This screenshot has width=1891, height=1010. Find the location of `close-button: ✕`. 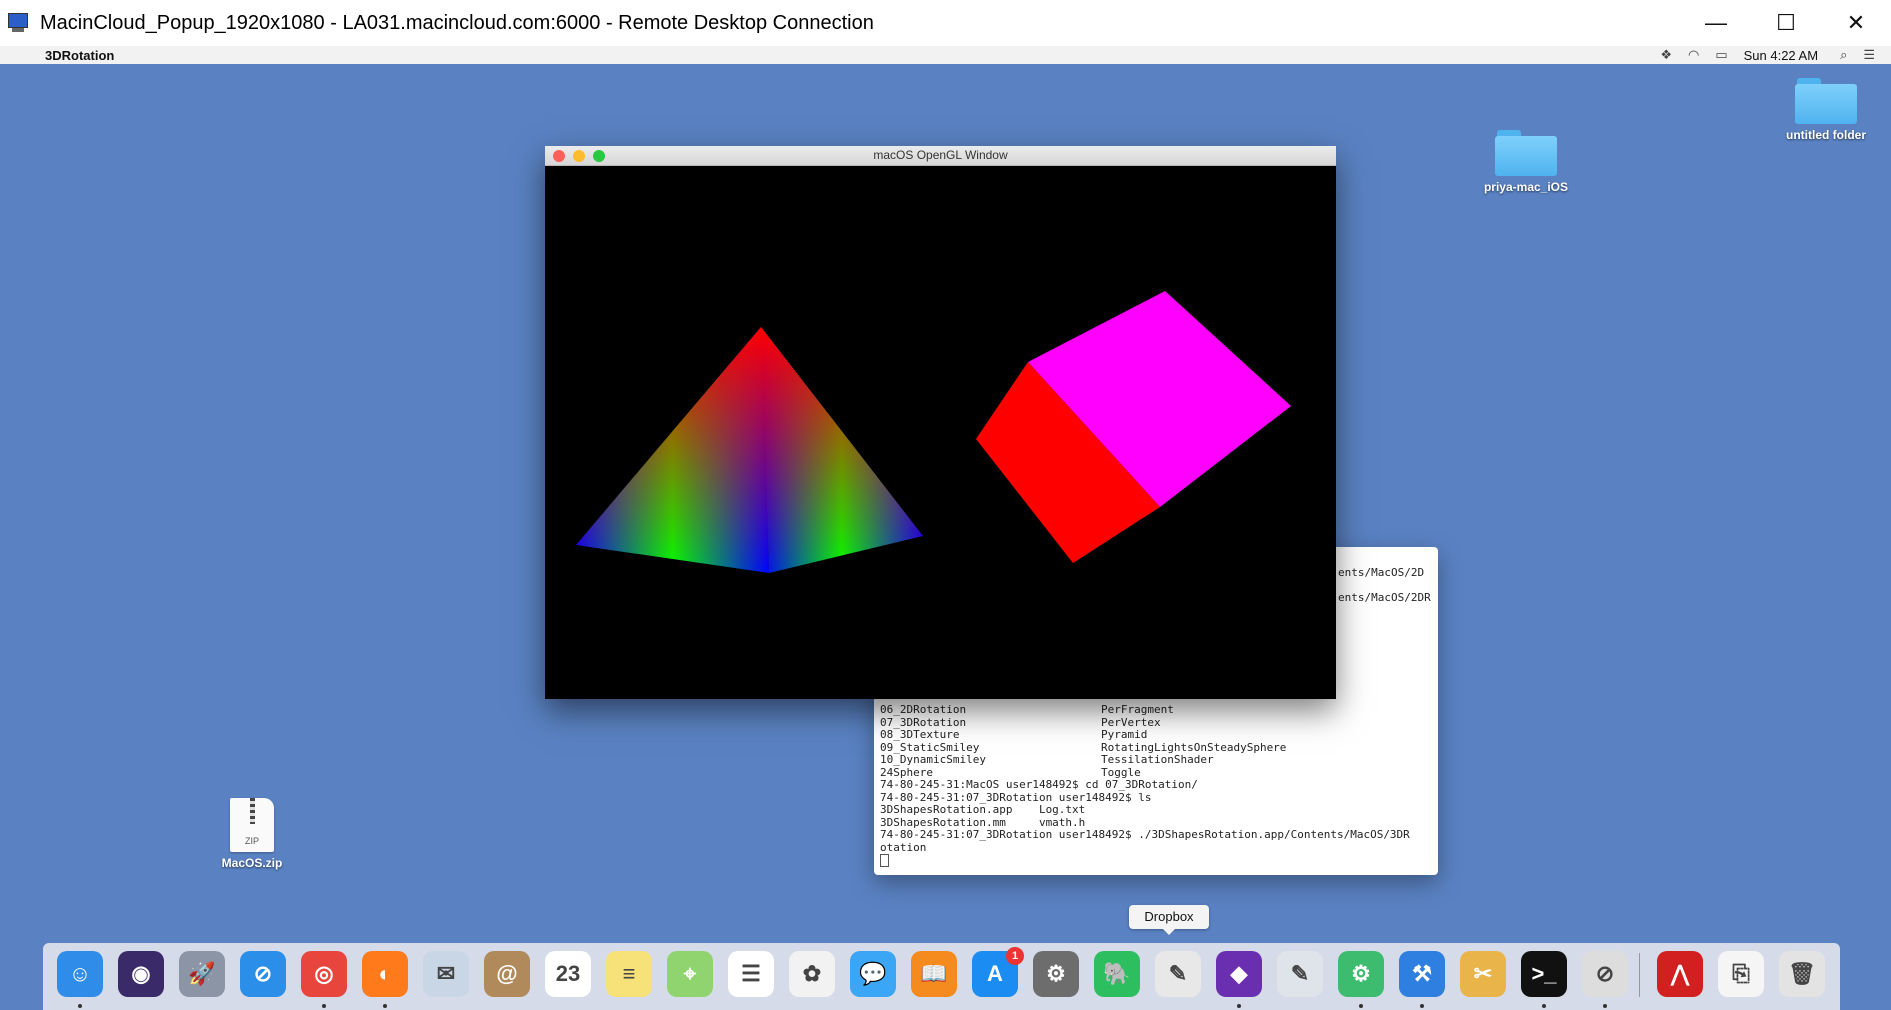

close-button: ✕ is located at coordinates (1856, 23).